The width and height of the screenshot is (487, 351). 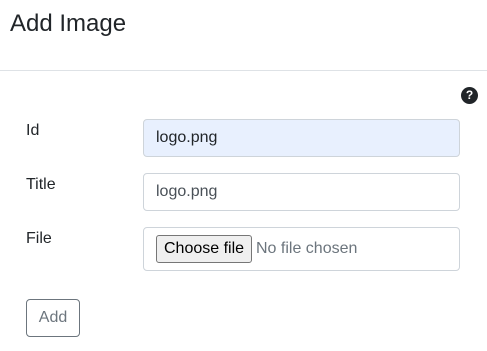 I want to click on page-title: Add Image, so click(x=68, y=23).